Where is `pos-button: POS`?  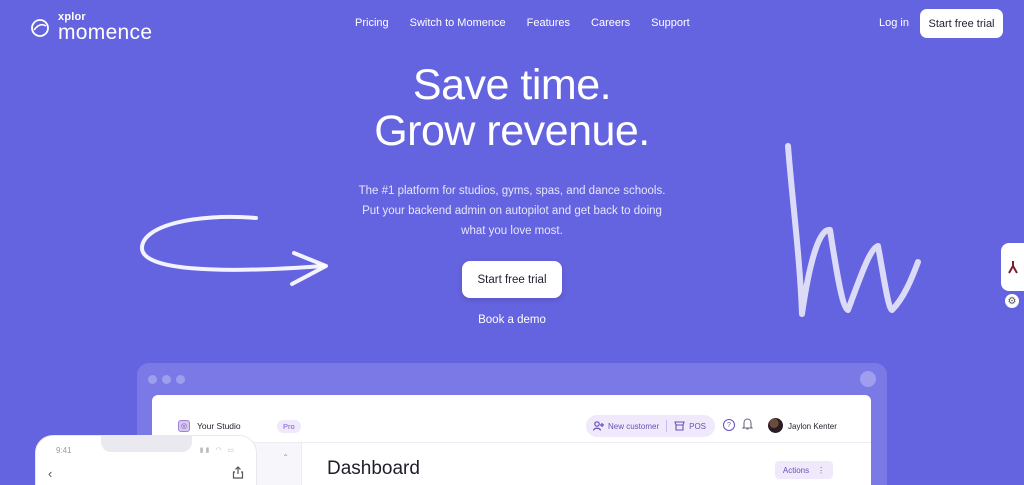 pos-button: POS is located at coordinates (690, 426).